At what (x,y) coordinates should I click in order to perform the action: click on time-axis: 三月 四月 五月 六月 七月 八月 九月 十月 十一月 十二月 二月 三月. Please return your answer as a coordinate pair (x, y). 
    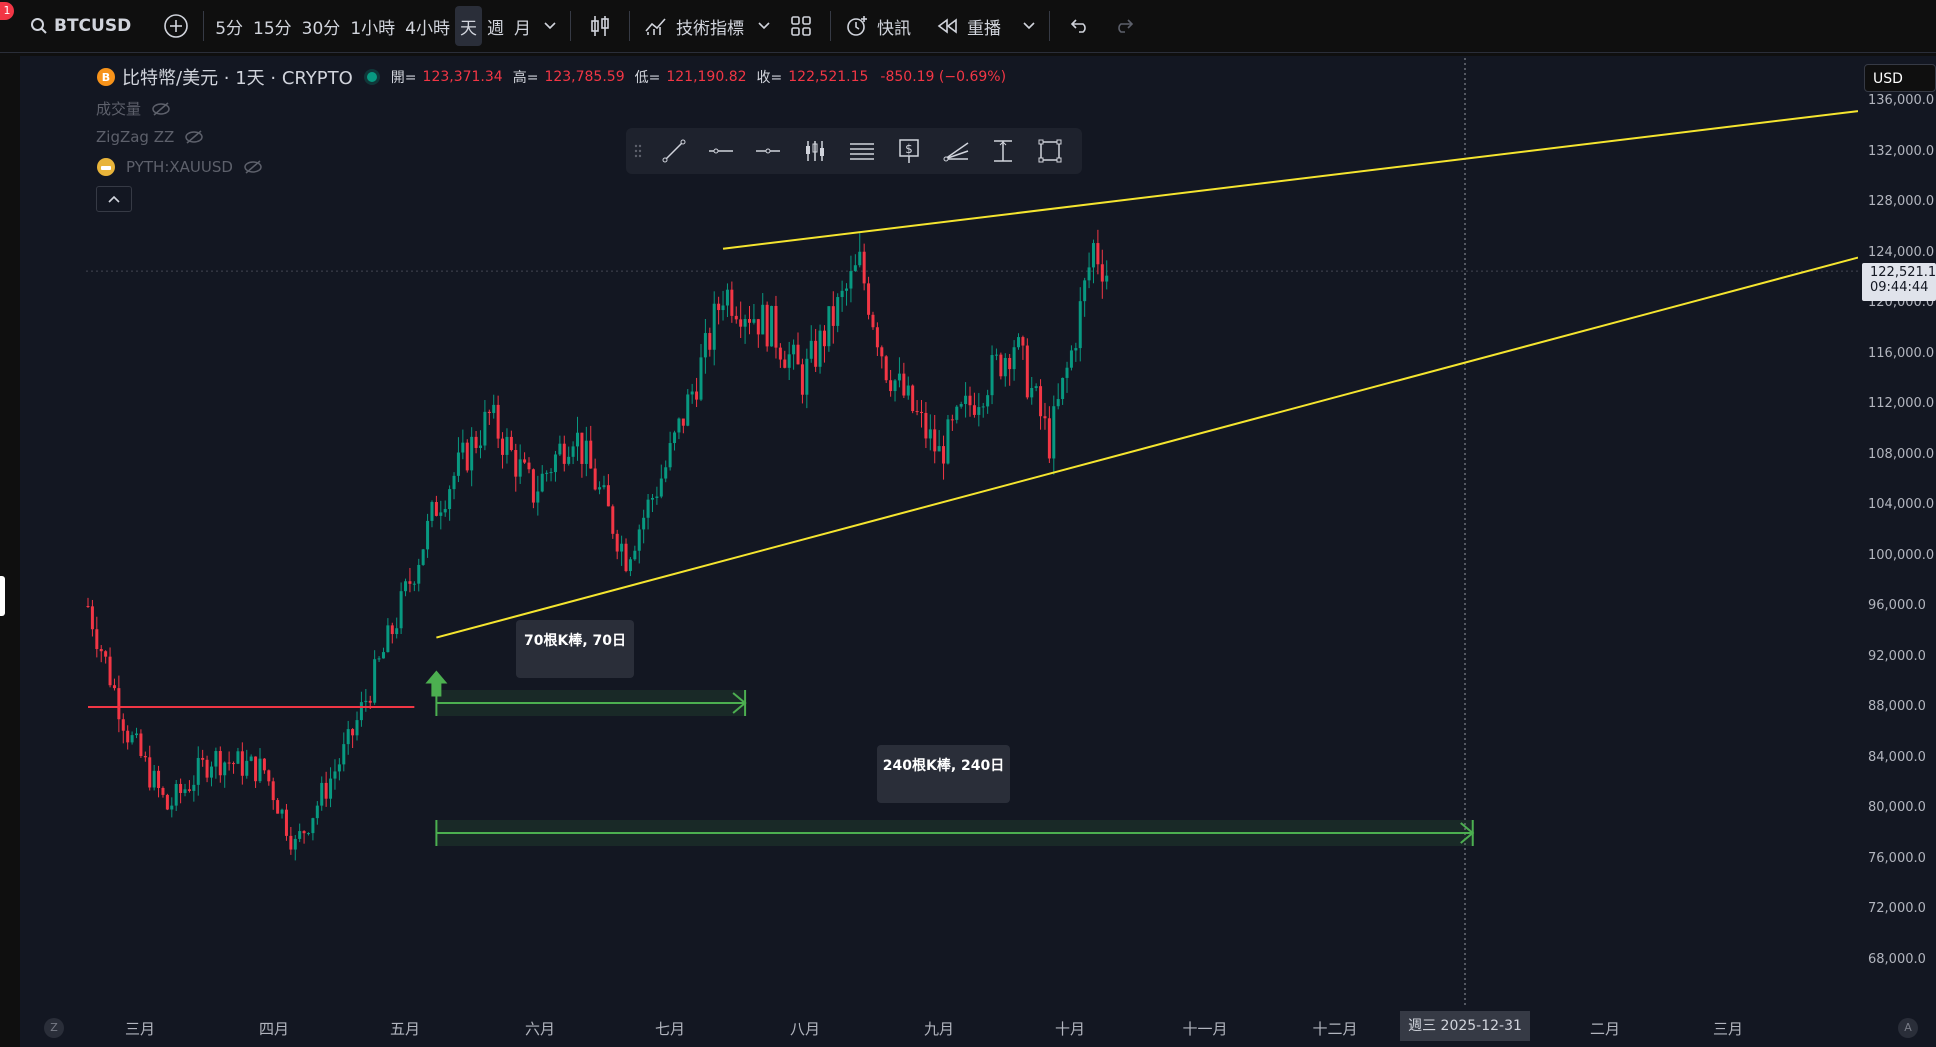
    Looking at the image, I should click on (939, 1026).